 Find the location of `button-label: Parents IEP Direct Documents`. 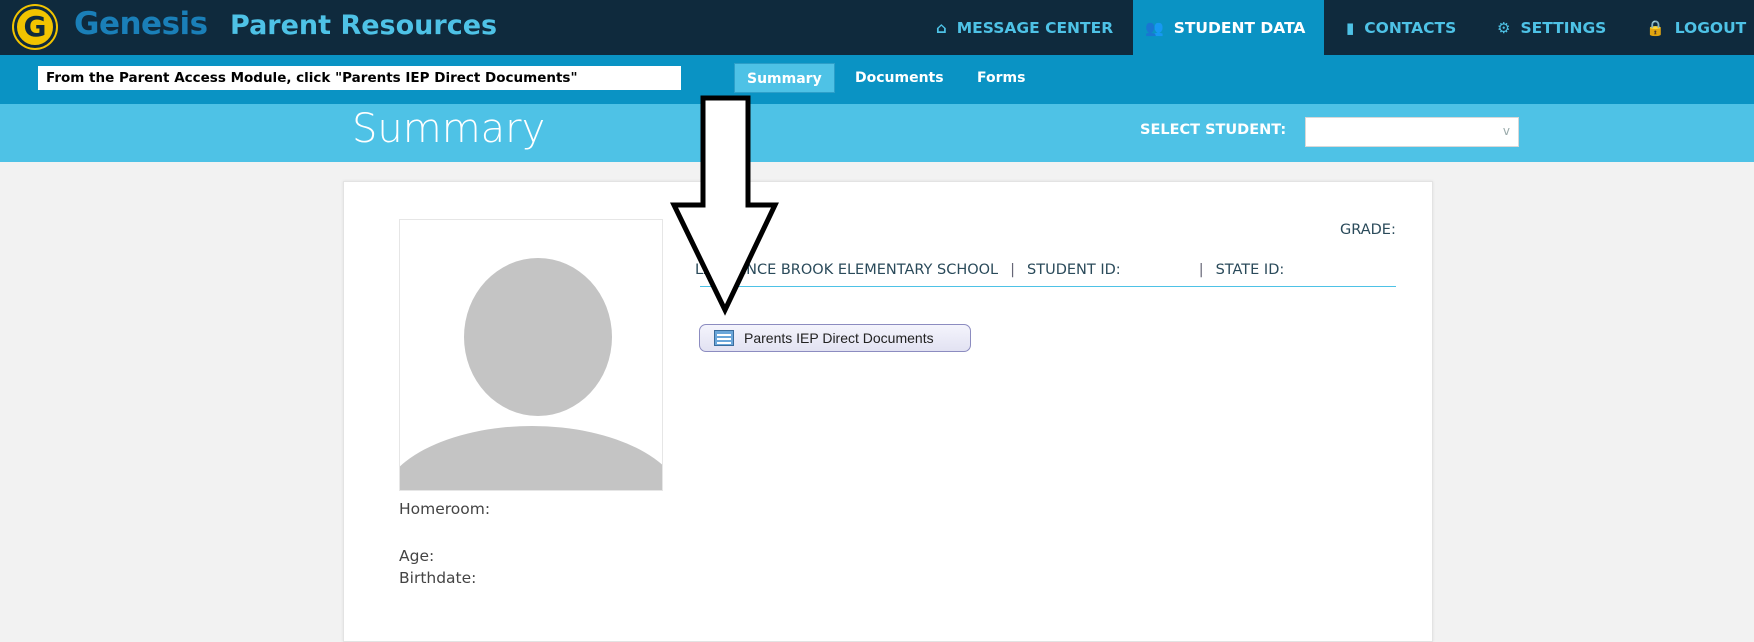

button-label: Parents IEP Direct Documents is located at coordinates (839, 338).